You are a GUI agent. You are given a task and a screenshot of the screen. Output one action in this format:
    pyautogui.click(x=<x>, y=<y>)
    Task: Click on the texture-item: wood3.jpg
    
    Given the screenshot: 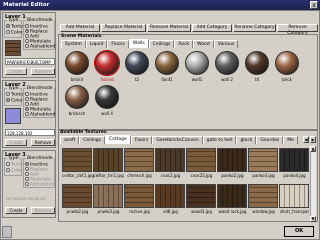 What is the action you would take?
    pyautogui.click(x=201, y=200)
    